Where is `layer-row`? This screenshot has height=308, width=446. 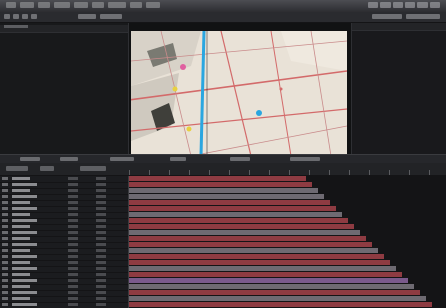
layer-row is located at coordinates (64, 305).